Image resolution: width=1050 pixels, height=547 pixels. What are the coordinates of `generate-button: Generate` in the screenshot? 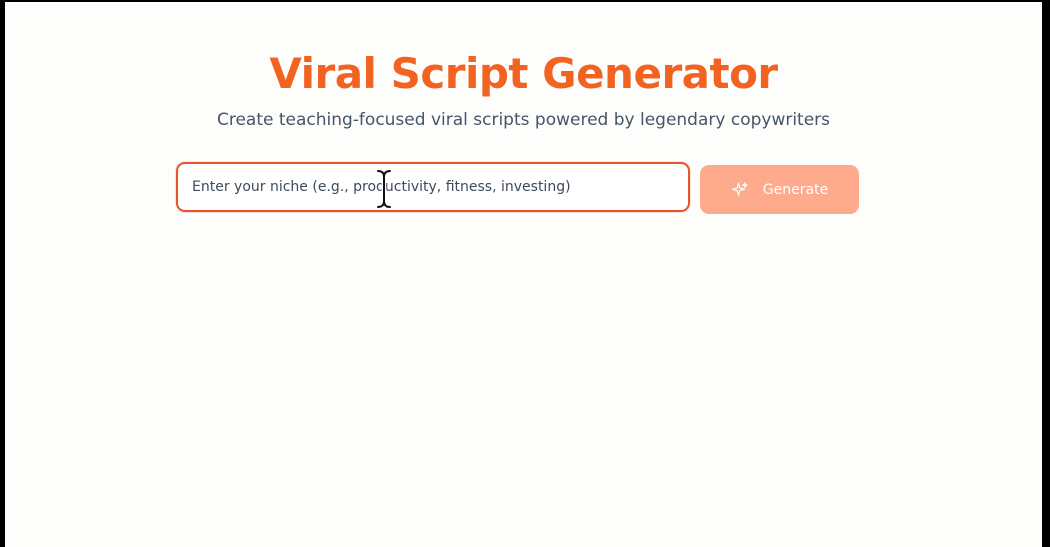 It's located at (779, 189).